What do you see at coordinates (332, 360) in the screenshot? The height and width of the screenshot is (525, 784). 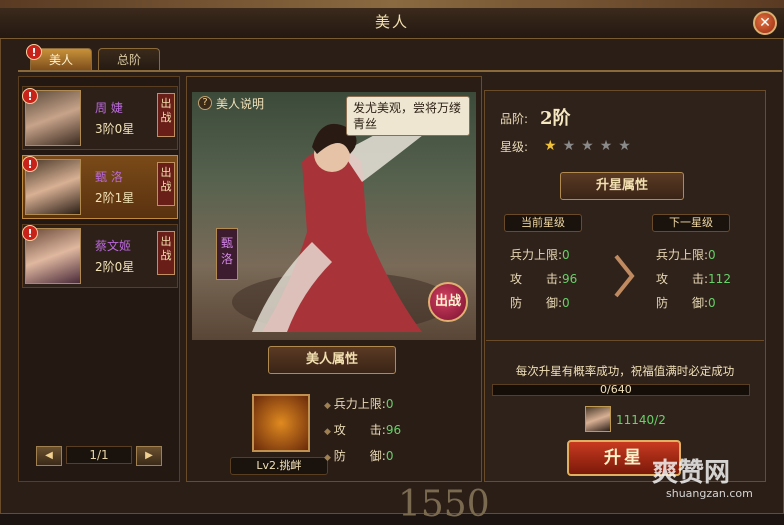 I see `beauty-attributes-header: 美人属性` at bounding box center [332, 360].